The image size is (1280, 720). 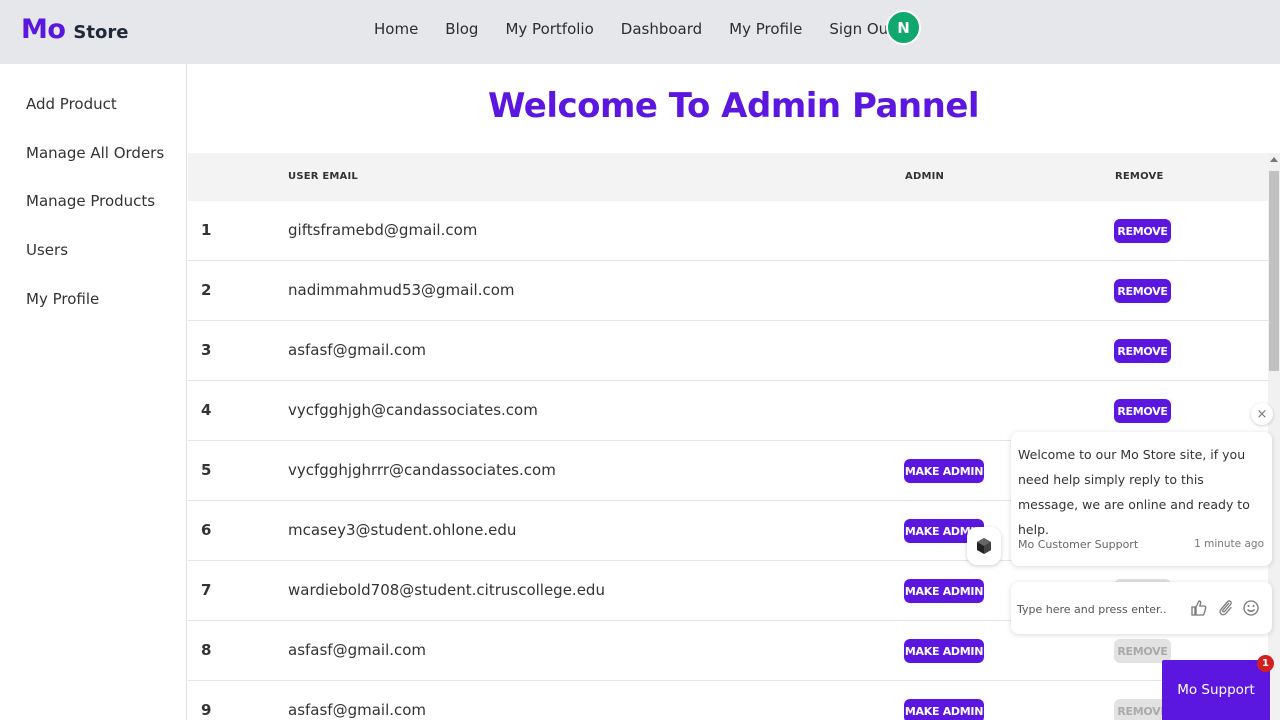 What do you see at coordinates (206, 410) in the screenshot?
I see `row-number: 4` at bounding box center [206, 410].